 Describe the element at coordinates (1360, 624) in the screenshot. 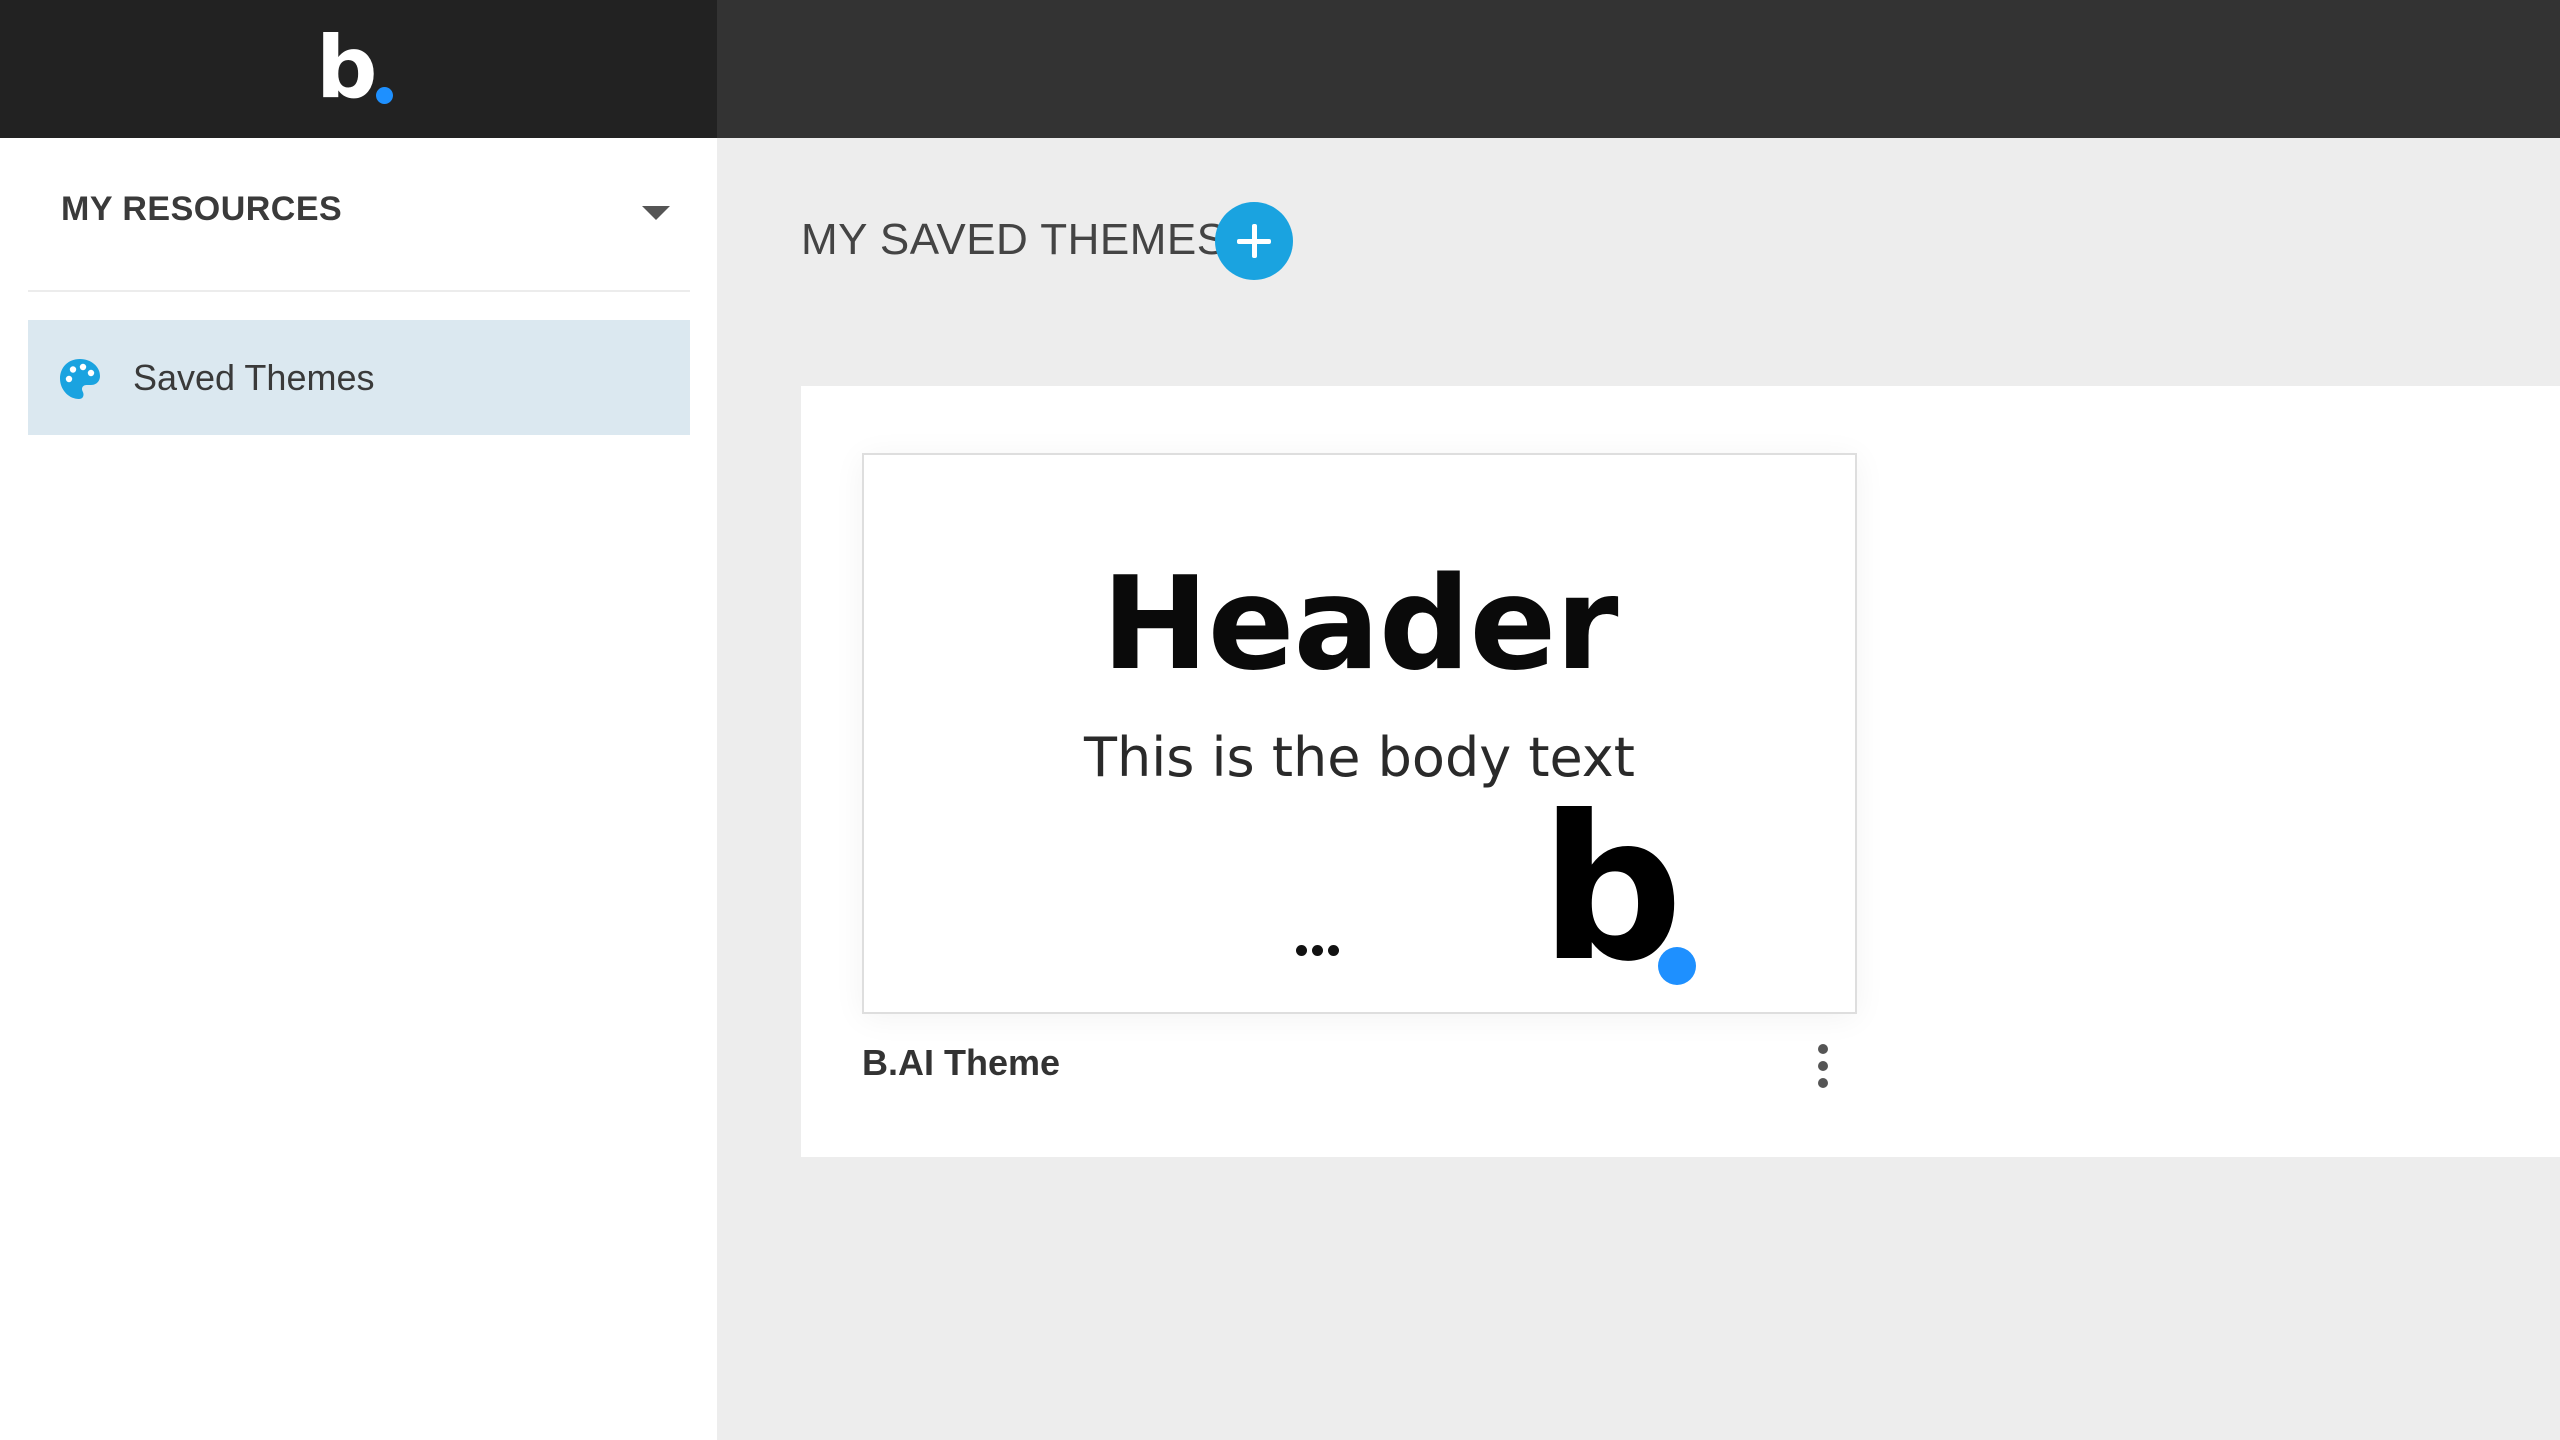

I see `preview-header-text: Header` at that location.